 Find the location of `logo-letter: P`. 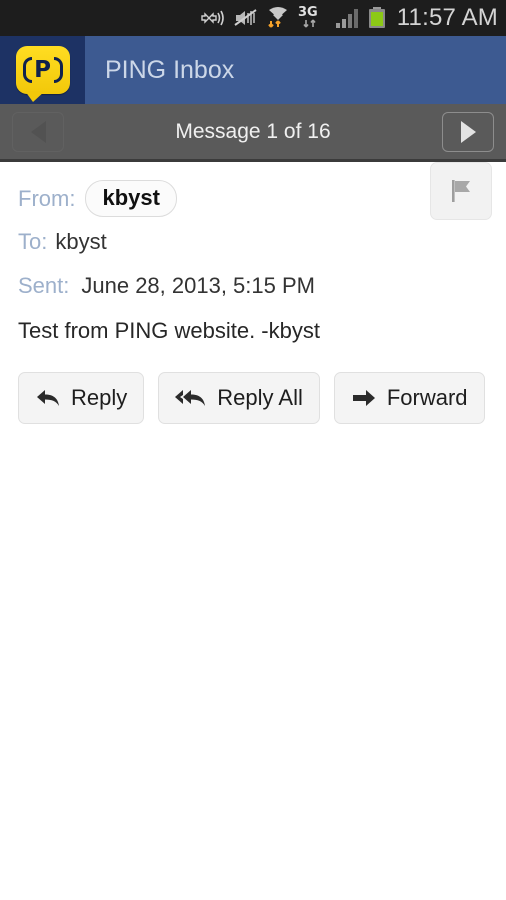

logo-letter: P is located at coordinates (42, 69).